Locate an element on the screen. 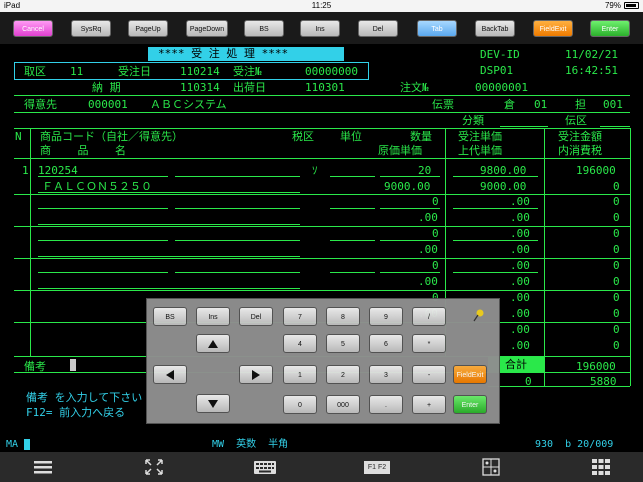  order-no-label: 受注№ is located at coordinates (247, 71).